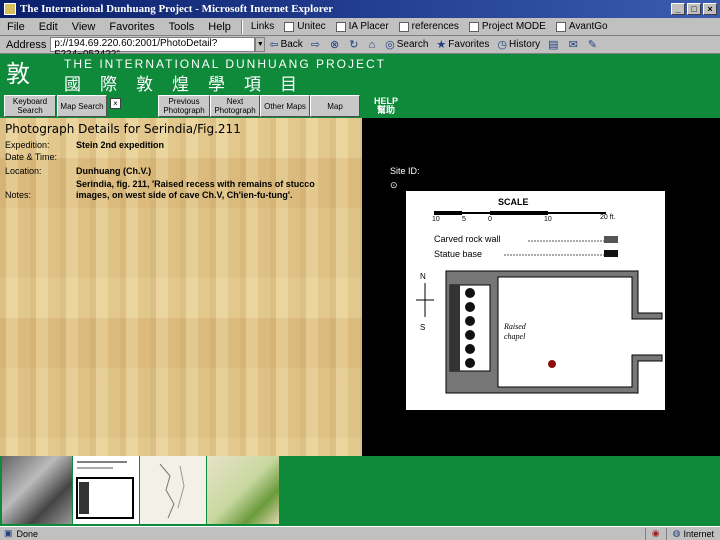 The width and height of the screenshot is (720, 540). Describe the element at coordinates (18, 74) in the screenshot. I see `idp-logo: 敦` at that location.